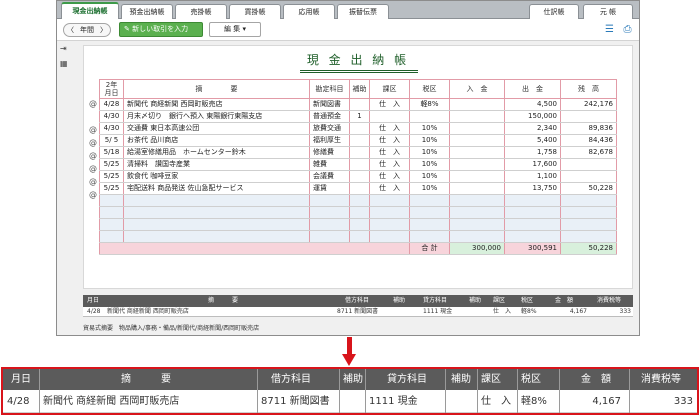  I want to click on ledger-row: 5/25 飲食代 咖啡豆家 会議費 仕 入 10% 1,100, so click(358, 176).